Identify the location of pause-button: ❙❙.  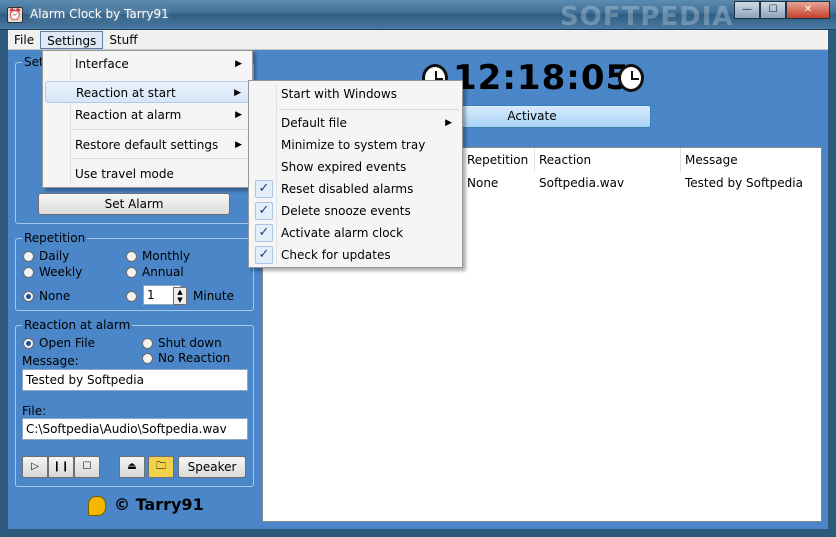
(61, 467).